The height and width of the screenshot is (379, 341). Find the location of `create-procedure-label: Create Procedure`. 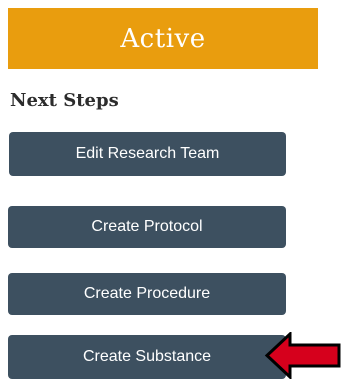

create-procedure-label: Create Procedure is located at coordinates (147, 293).